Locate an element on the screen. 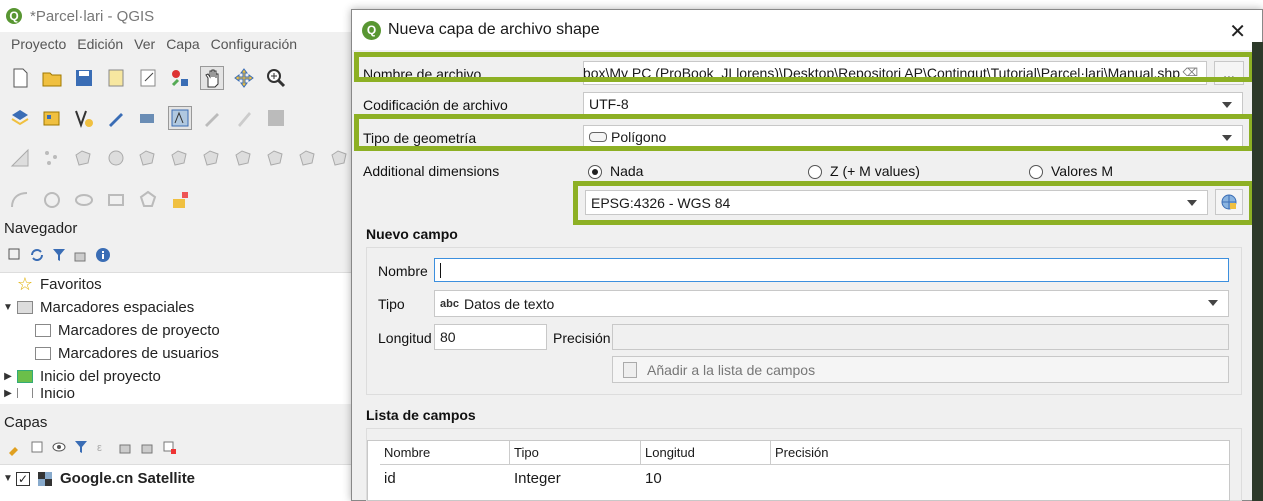  table-cell: Integer is located at coordinates (575, 478).